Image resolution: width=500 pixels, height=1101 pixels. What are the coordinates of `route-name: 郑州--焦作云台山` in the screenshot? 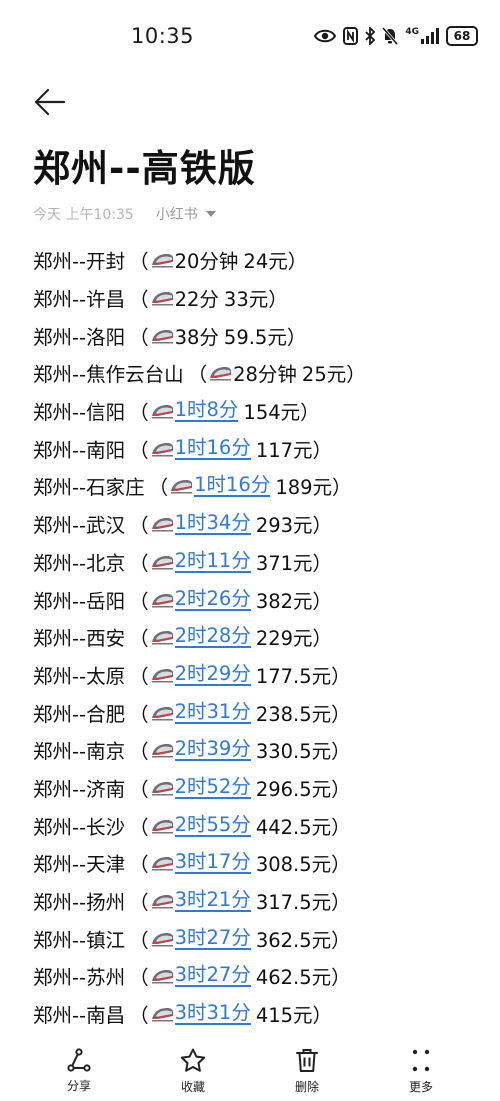 It's located at (108, 375).